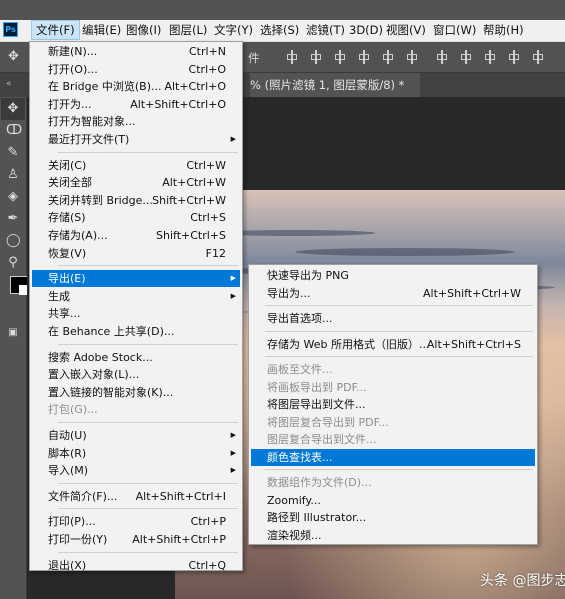 Image resolution: width=565 pixels, height=599 pixels. I want to click on align-vertical-center-icon, so click(316, 57).